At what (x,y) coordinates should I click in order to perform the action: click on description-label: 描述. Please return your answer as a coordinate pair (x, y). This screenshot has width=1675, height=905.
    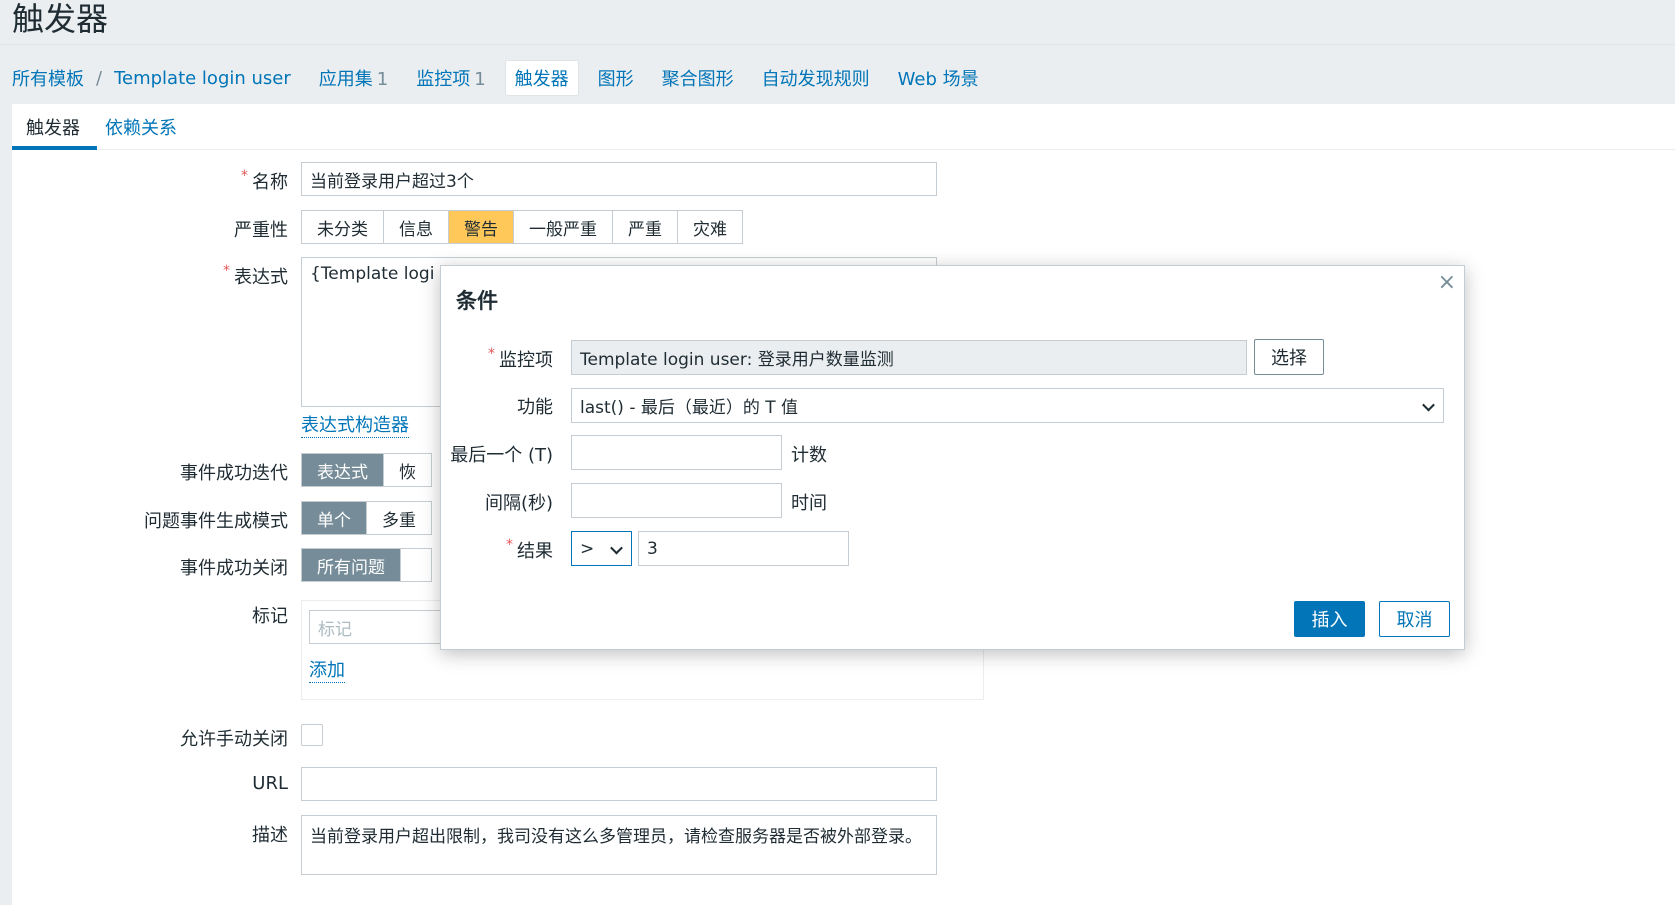
    Looking at the image, I should click on (270, 835).